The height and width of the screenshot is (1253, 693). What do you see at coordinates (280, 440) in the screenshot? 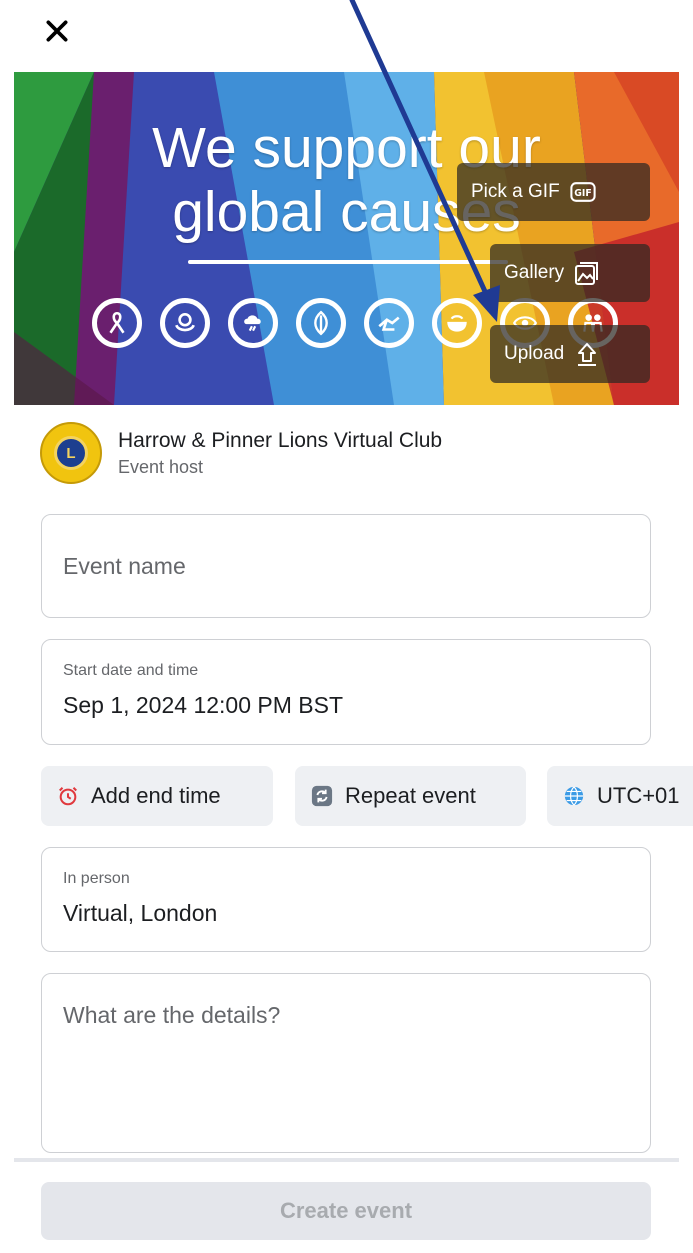
I see `host-name: Harrow & Pinner Lions Virtual Club` at bounding box center [280, 440].